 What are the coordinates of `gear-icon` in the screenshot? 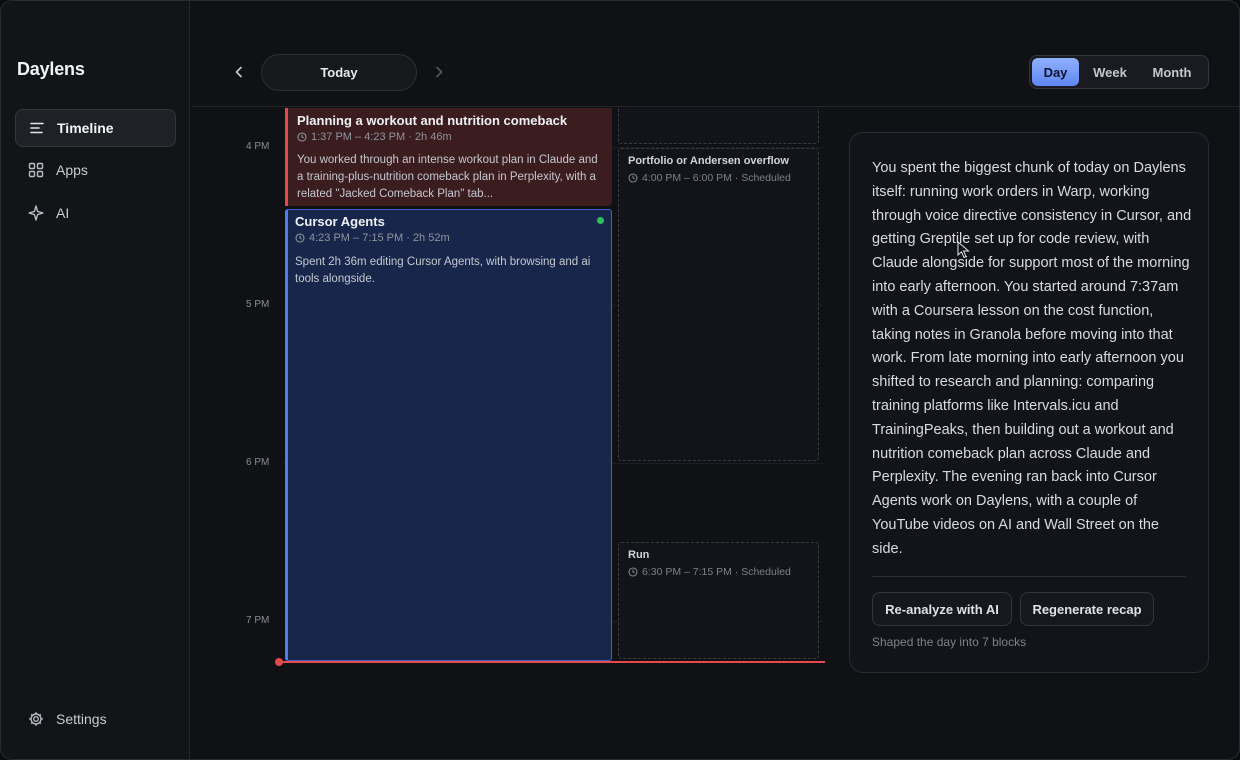 It's located at (36, 719).